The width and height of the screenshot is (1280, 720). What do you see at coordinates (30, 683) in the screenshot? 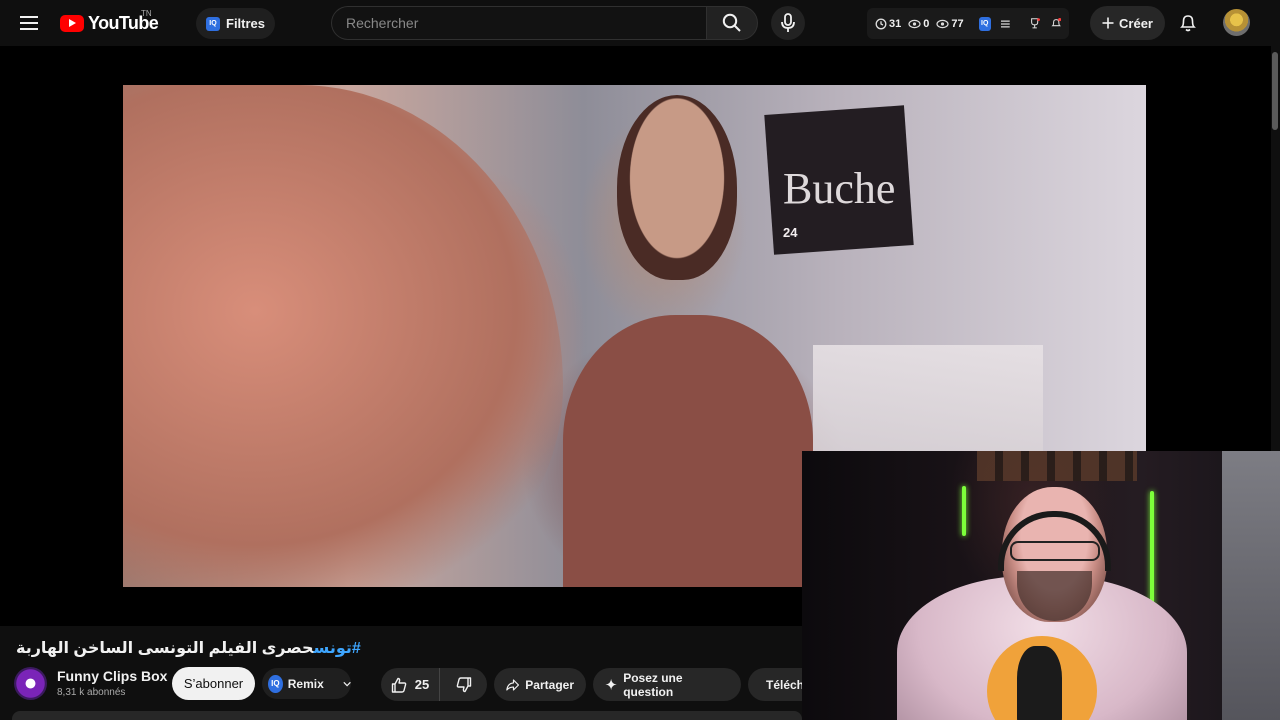
I see `channel-avatar` at bounding box center [30, 683].